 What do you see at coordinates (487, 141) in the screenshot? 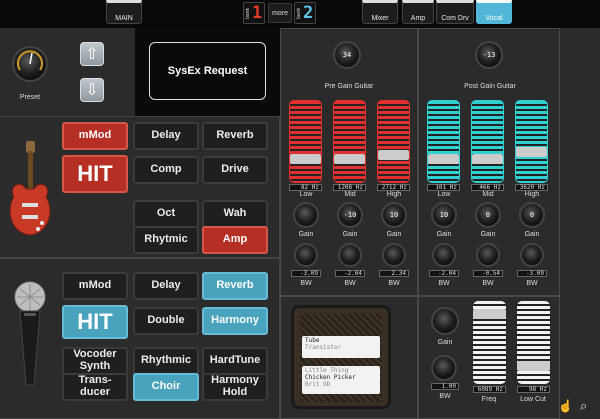
I see `post-eq-mid-fader` at bounding box center [487, 141].